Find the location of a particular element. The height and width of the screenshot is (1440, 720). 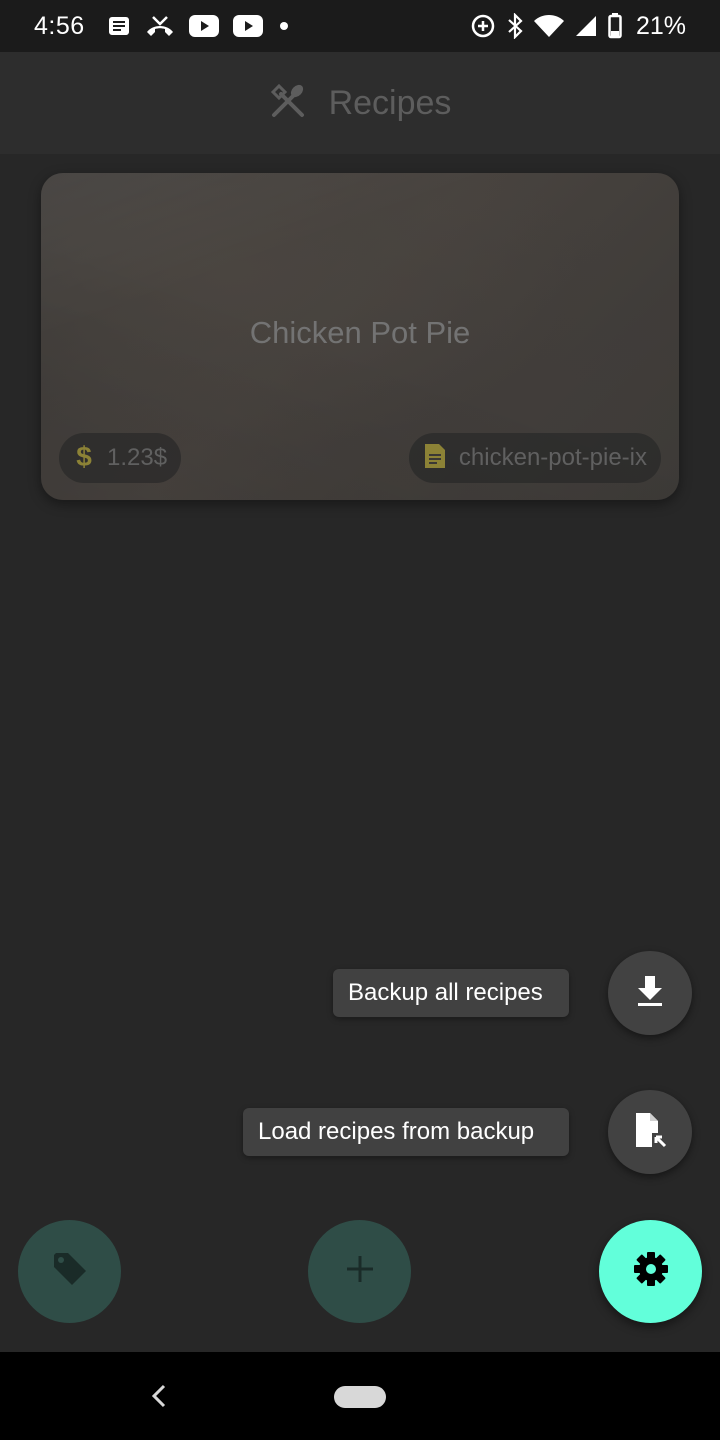

navigation-bar is located at coordinates (360, 1396).